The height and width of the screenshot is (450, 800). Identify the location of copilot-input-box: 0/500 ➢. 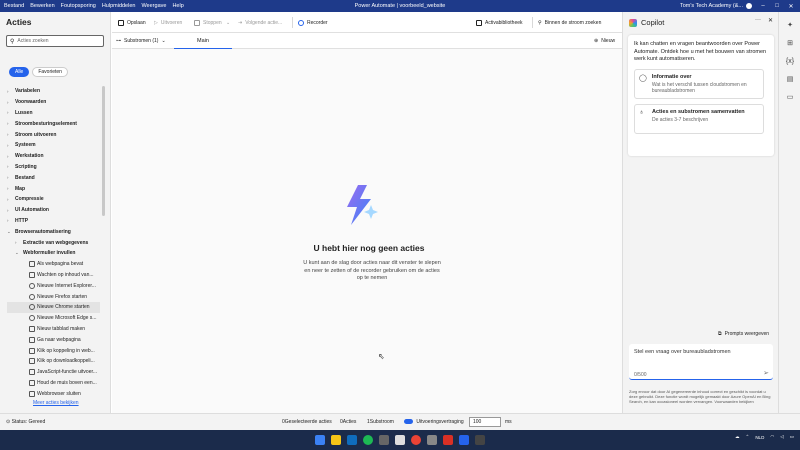
(701, 362).